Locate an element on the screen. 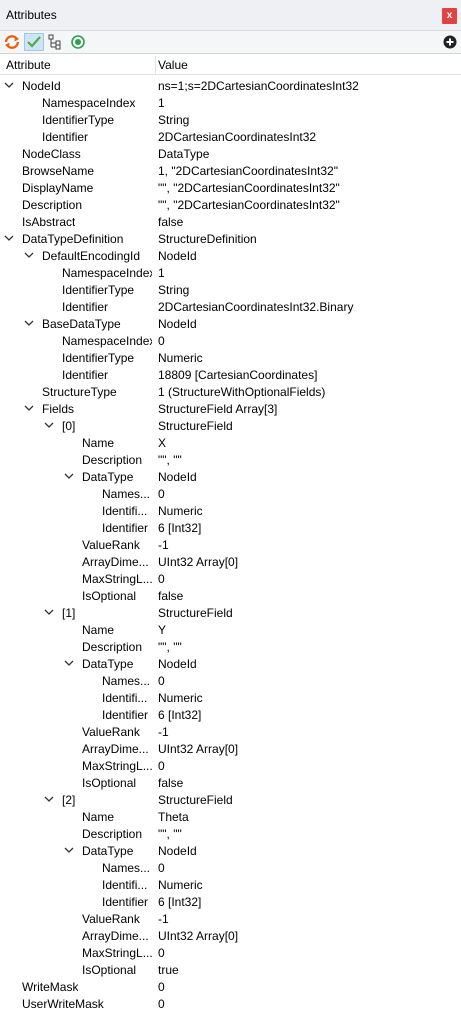  tree-row: UserWriteMask 0 is located at coordinates (230, 1003).